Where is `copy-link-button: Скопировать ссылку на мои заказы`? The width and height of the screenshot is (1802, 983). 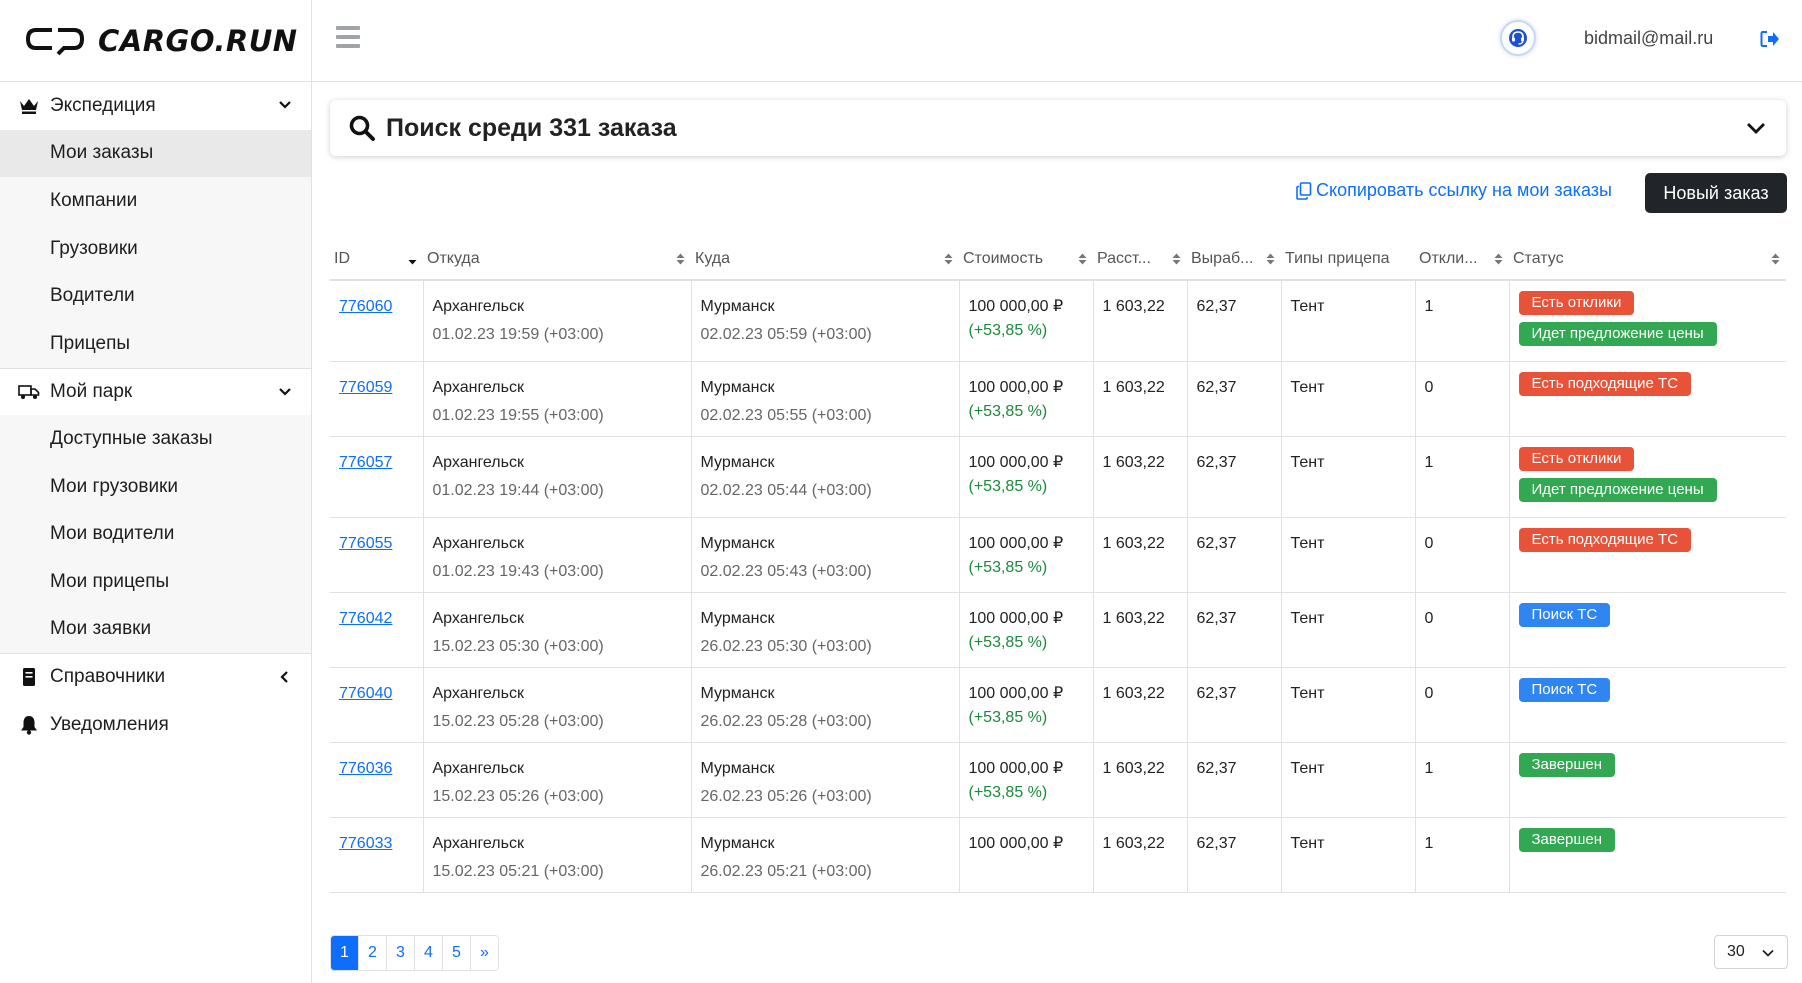
copy-link-button: Скопировать ссылку на мои заказы is located at coordinates (1454, 190).